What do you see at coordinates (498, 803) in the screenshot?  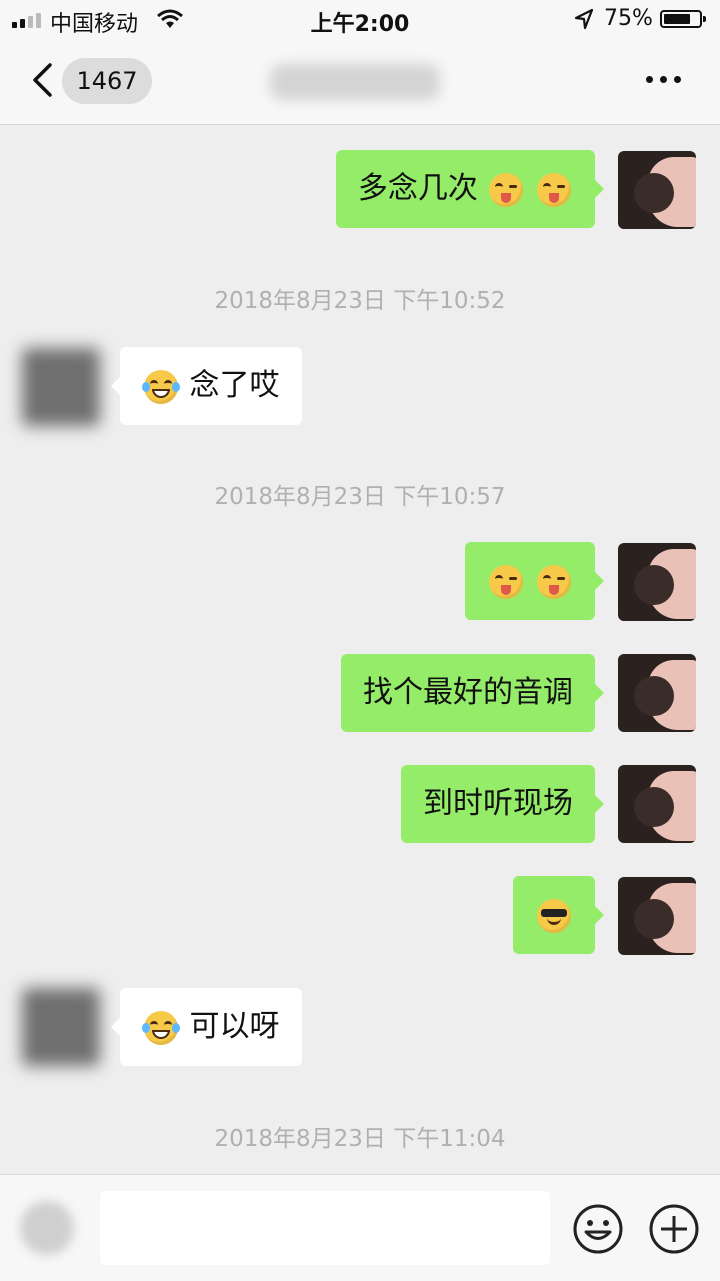 I see `message-text: 到时听现场` at bounding box center [498, 803].